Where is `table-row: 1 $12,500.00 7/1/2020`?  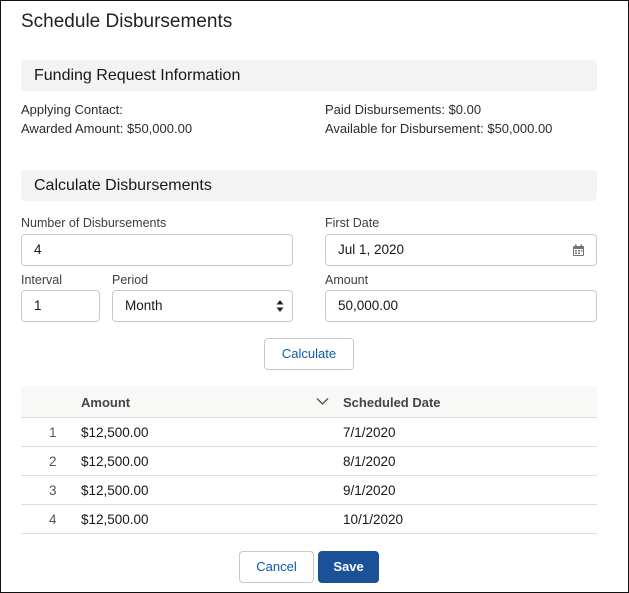 table-row: 1 $12,500.00 7/1/2020 is located at coordinates (309, 432).